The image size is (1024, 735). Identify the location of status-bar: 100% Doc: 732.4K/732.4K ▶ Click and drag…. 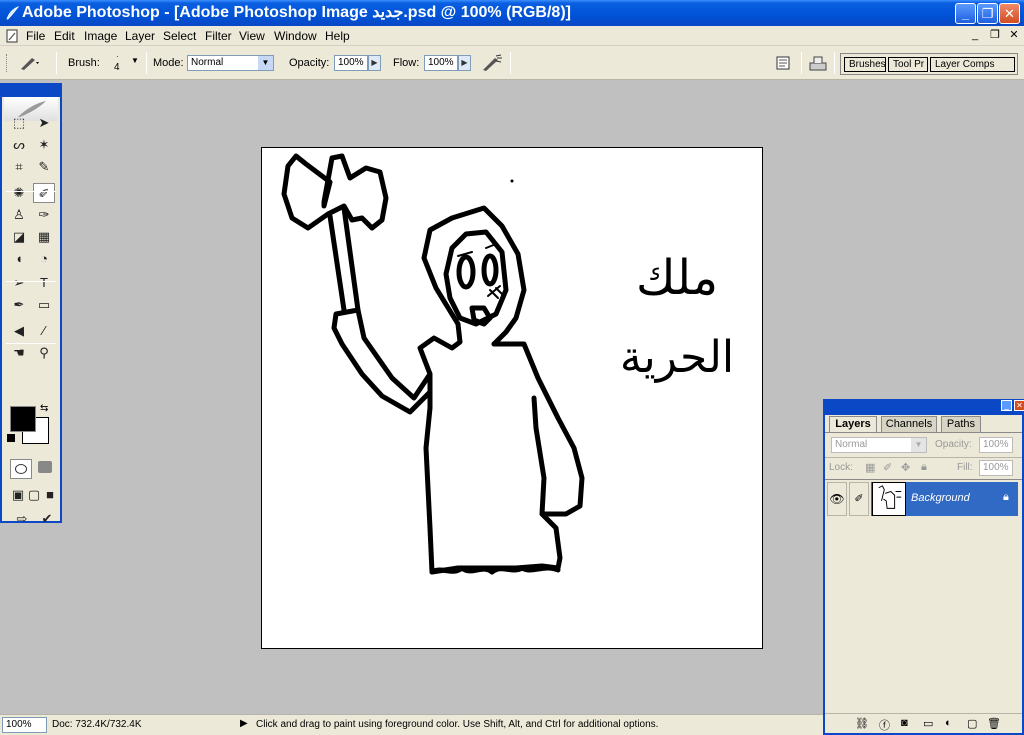
(411, 724).